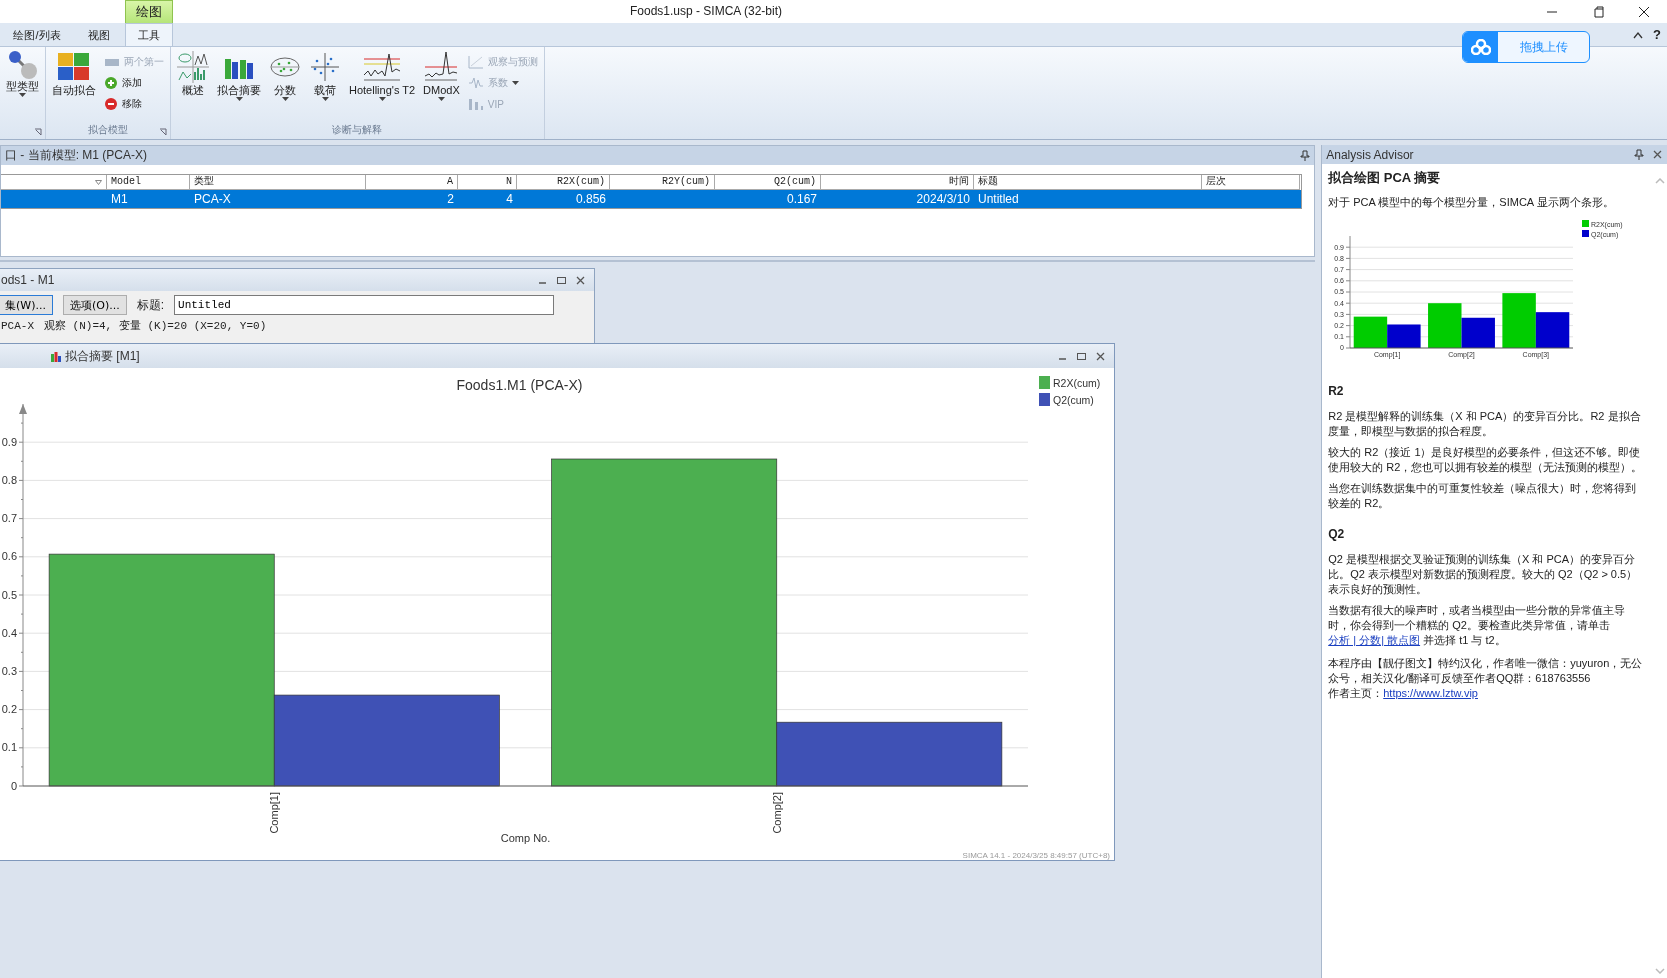 The height and width of the screenshot is (978, 1667). I want to click on panel-title: 口 - 当前模型: M1 (PCA-X), so click(76, 155).